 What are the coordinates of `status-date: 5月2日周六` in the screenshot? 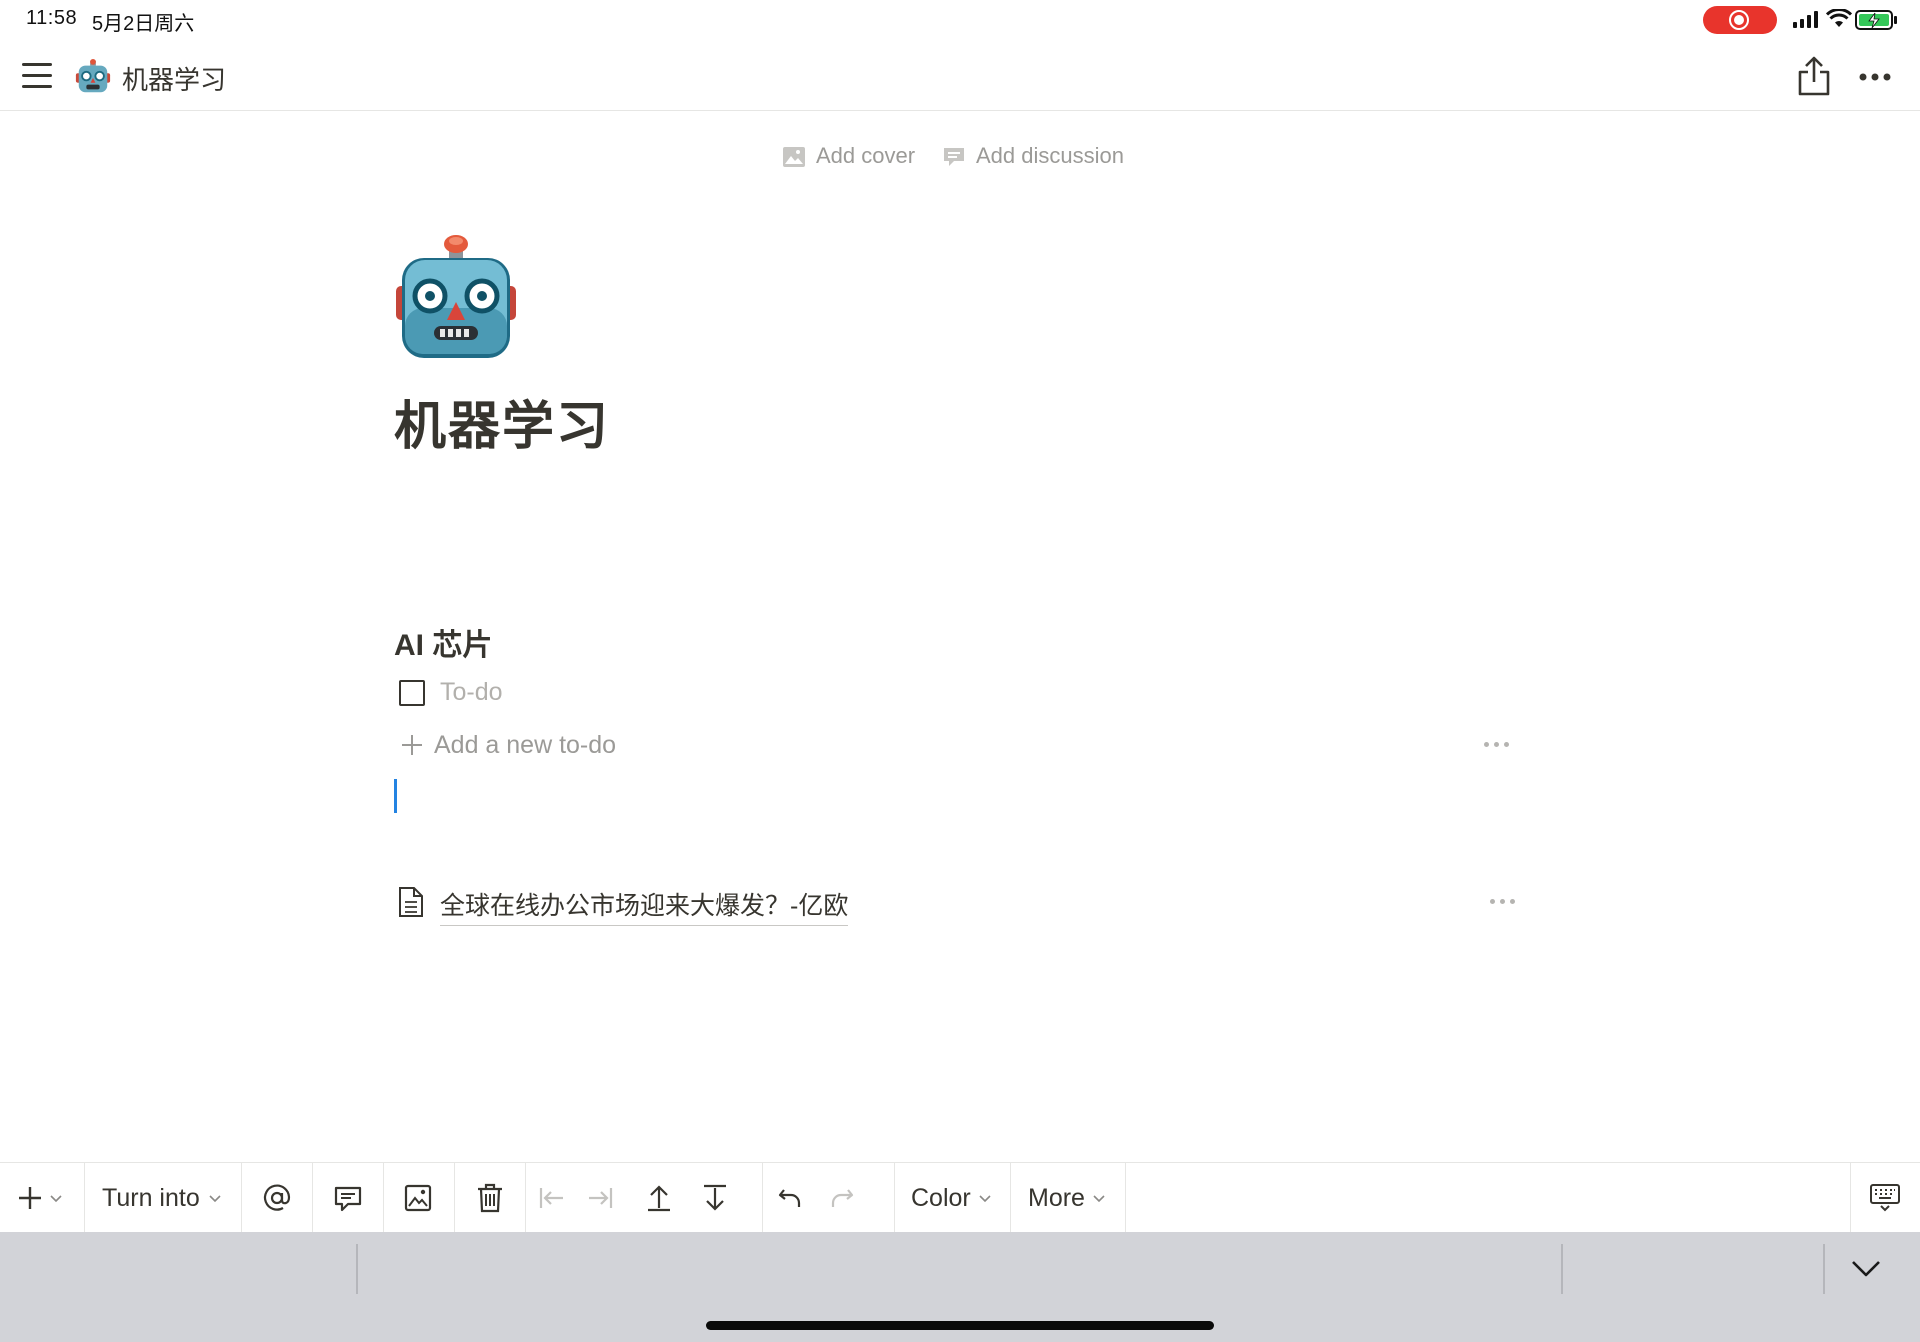 It's located at (143, 24).